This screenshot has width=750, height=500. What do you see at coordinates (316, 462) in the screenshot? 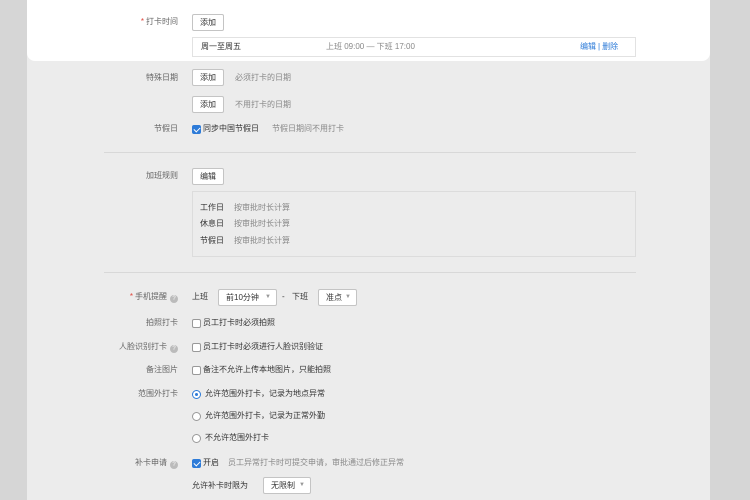
I see `makeup-desc: 员工异常打卡时可提交申请，审批通过后修正异常` at bounding box center [316, 462].